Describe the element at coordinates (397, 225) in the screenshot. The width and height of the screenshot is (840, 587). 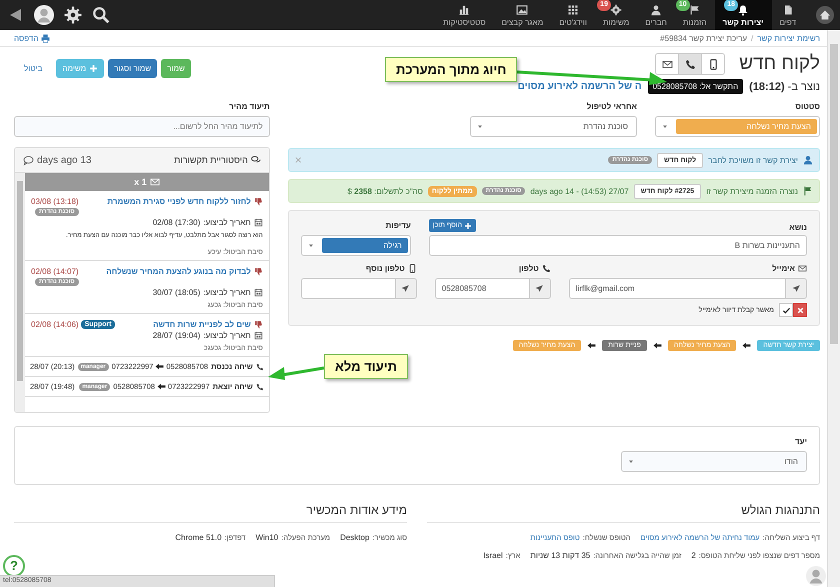
I see `field-label: עדיפות` at that location.